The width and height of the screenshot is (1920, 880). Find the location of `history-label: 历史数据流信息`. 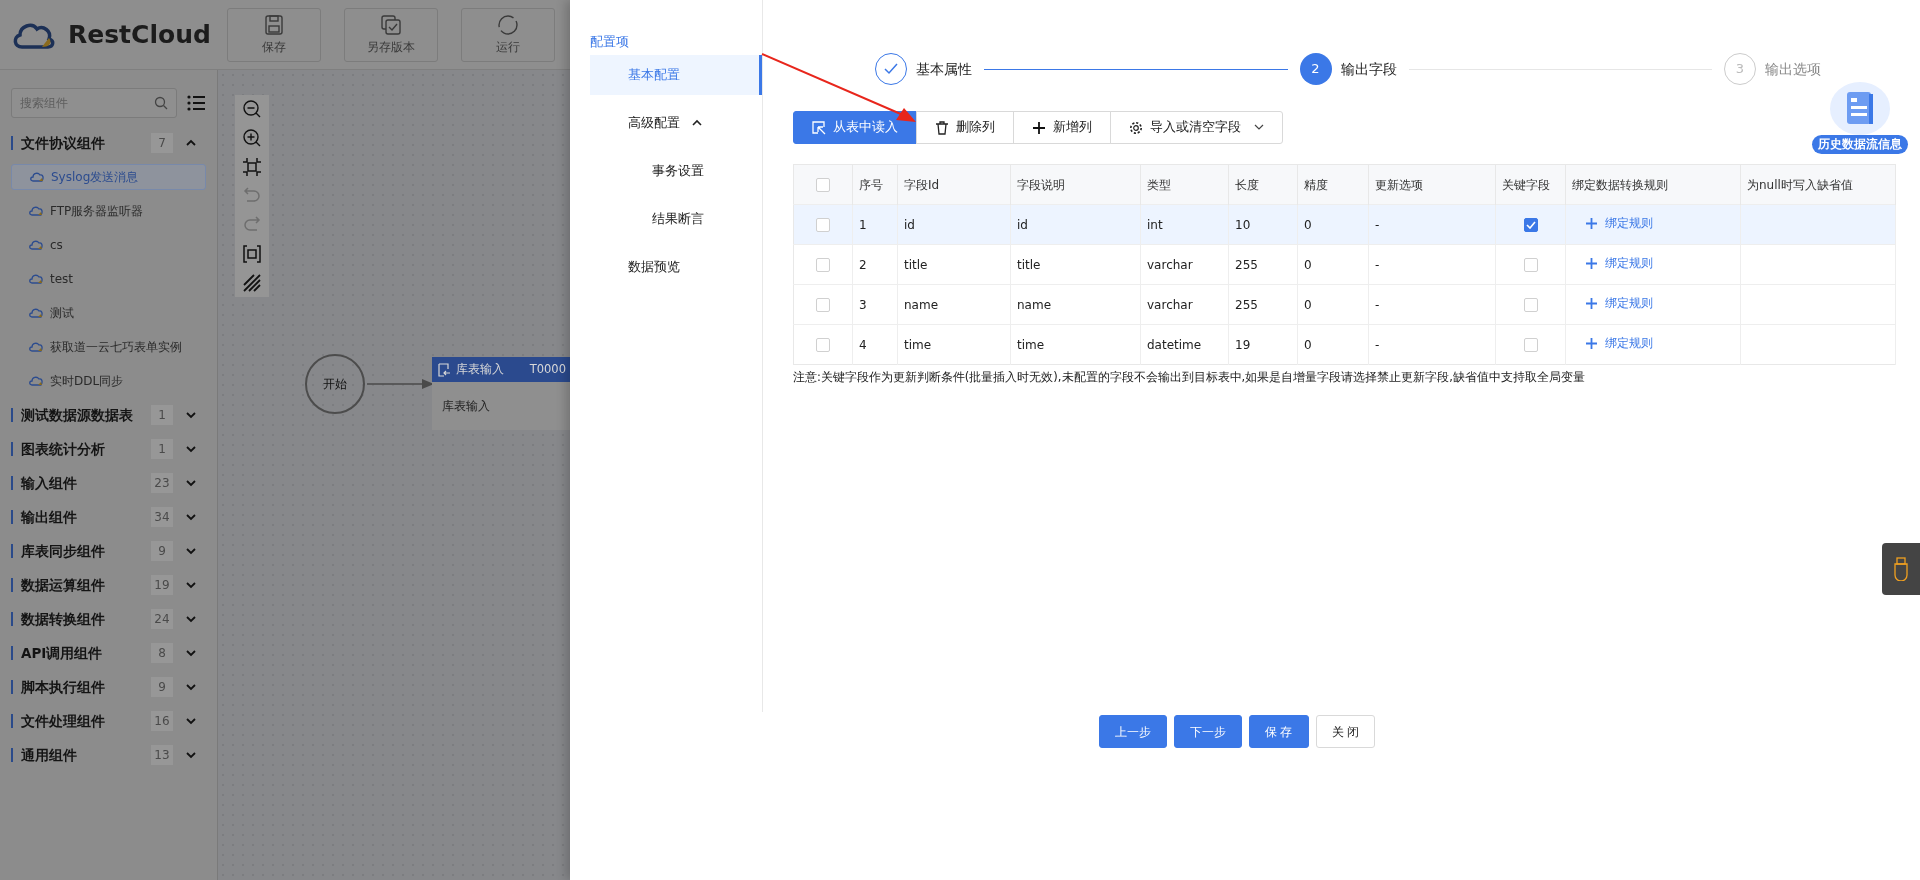

history-label: 历史数据流信息 is located at coordinates (1860, 144).